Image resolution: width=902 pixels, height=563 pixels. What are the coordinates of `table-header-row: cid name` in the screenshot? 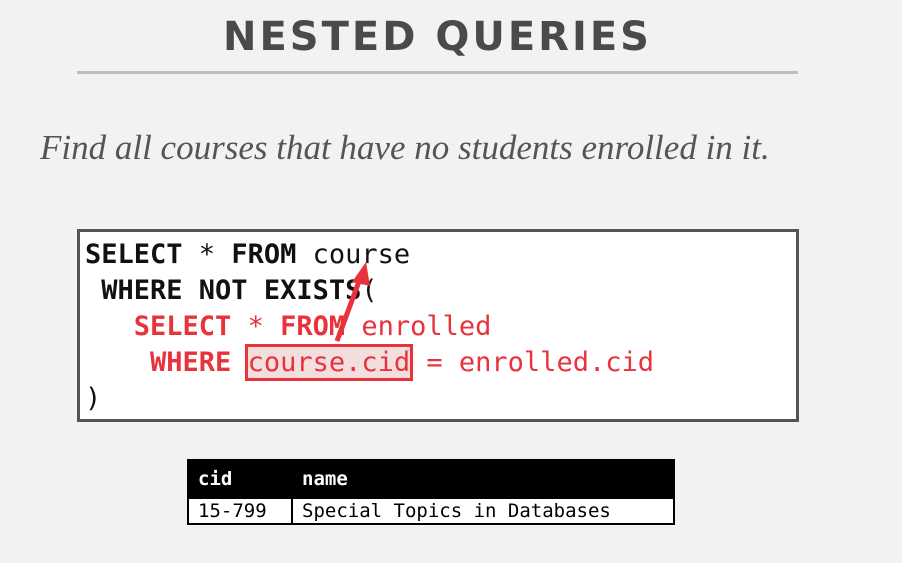 It's located at (431, 479).